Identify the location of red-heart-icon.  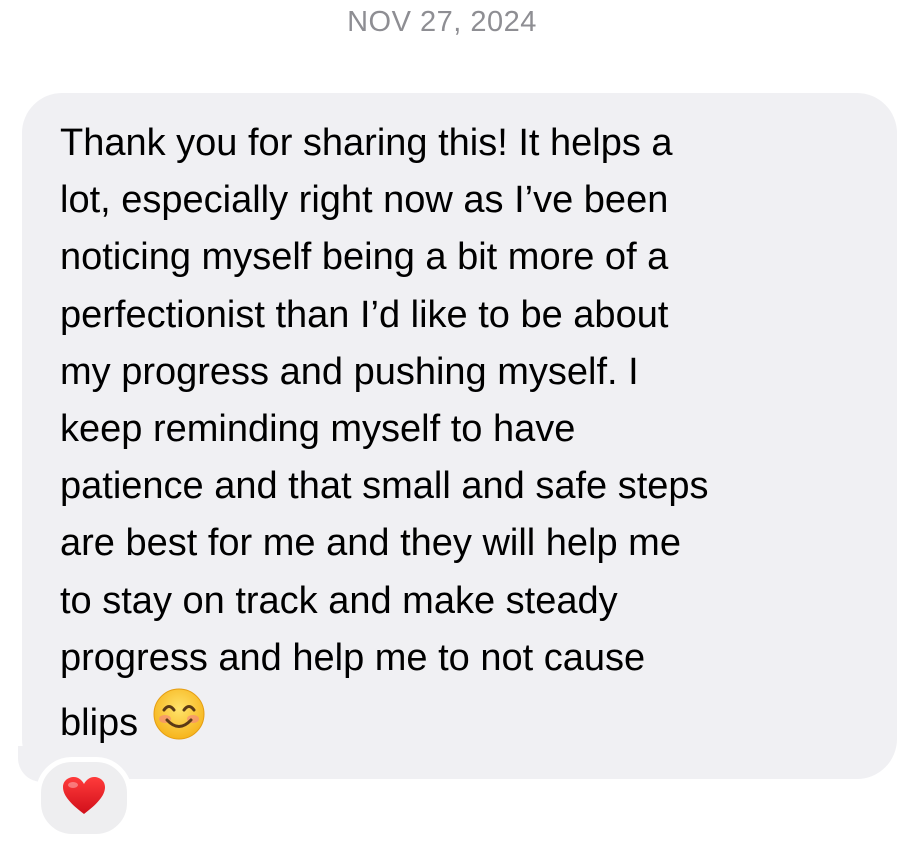
(84, 798).